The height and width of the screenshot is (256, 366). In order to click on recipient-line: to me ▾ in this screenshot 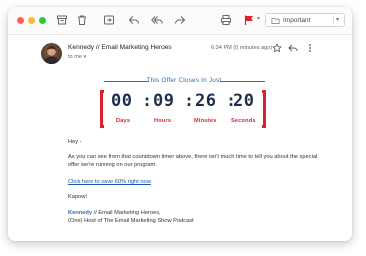, I will do `click(77, 57)`.